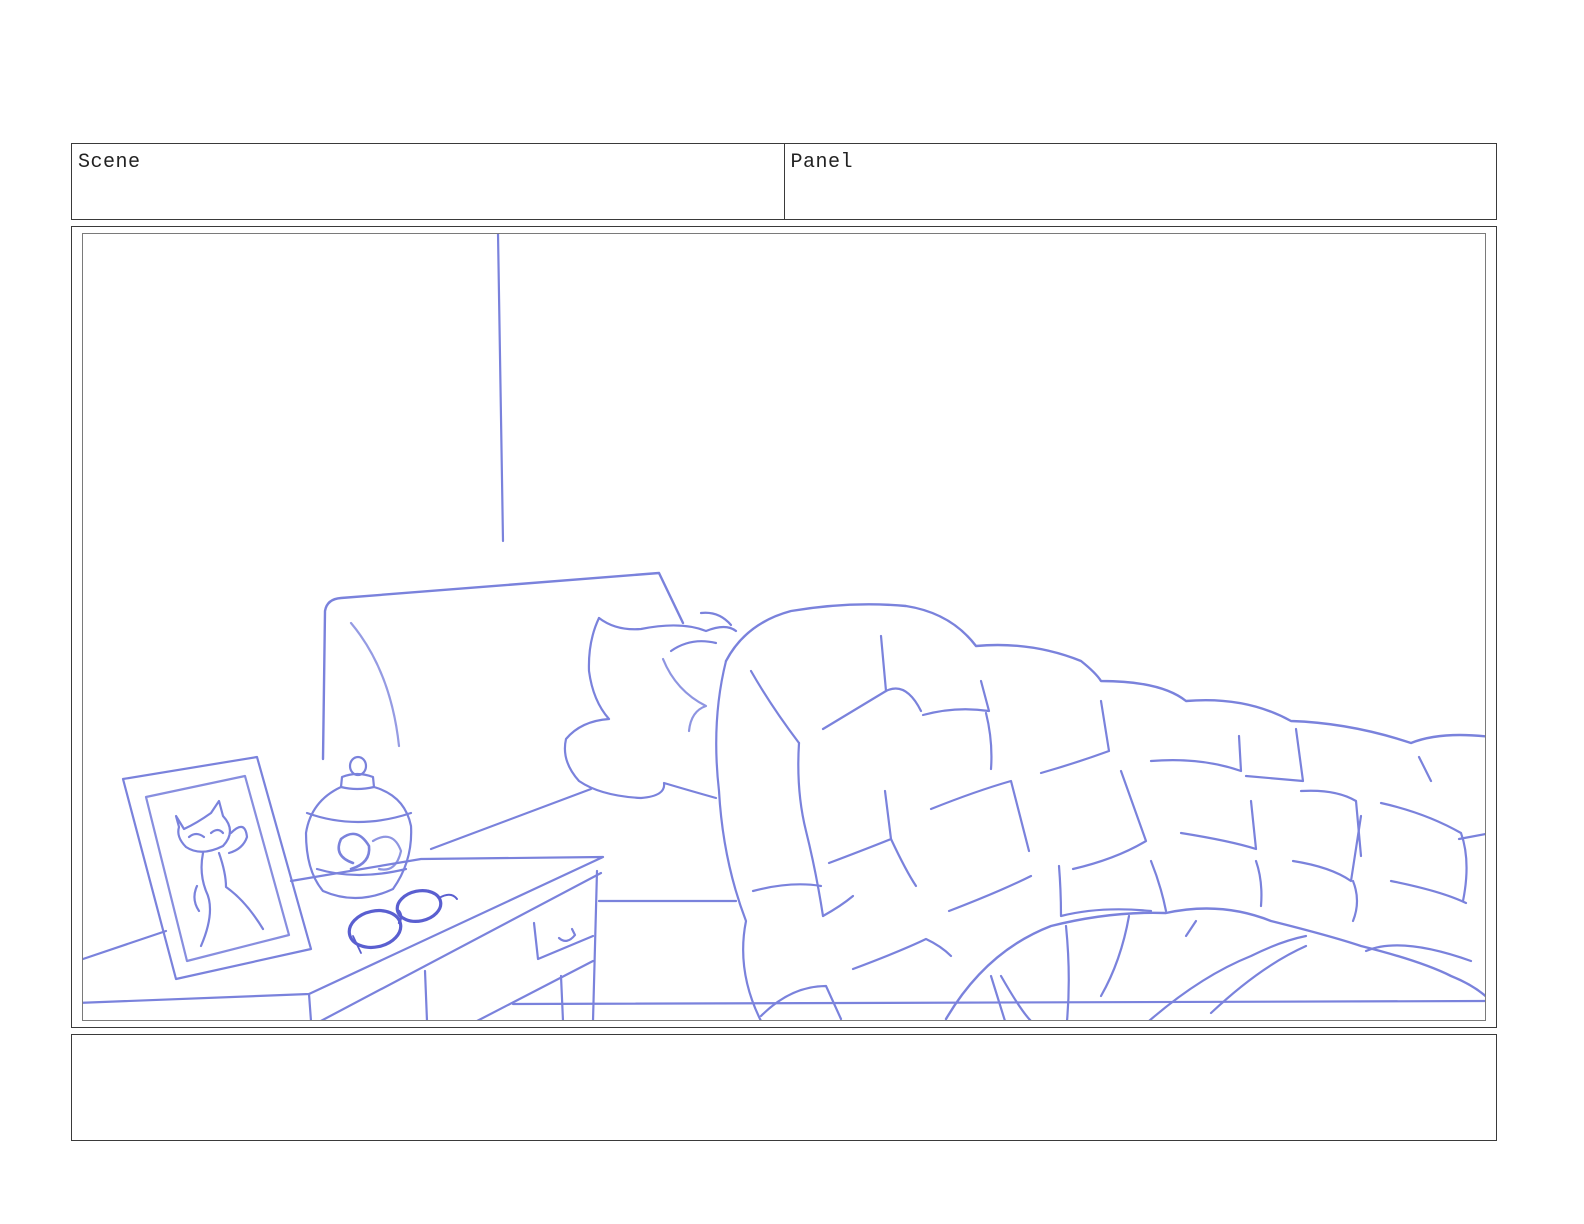  What do you see at coordinates (822, 162) in the screenshot?
I see `panel-label: Panel` at bounding box center [822, 162].